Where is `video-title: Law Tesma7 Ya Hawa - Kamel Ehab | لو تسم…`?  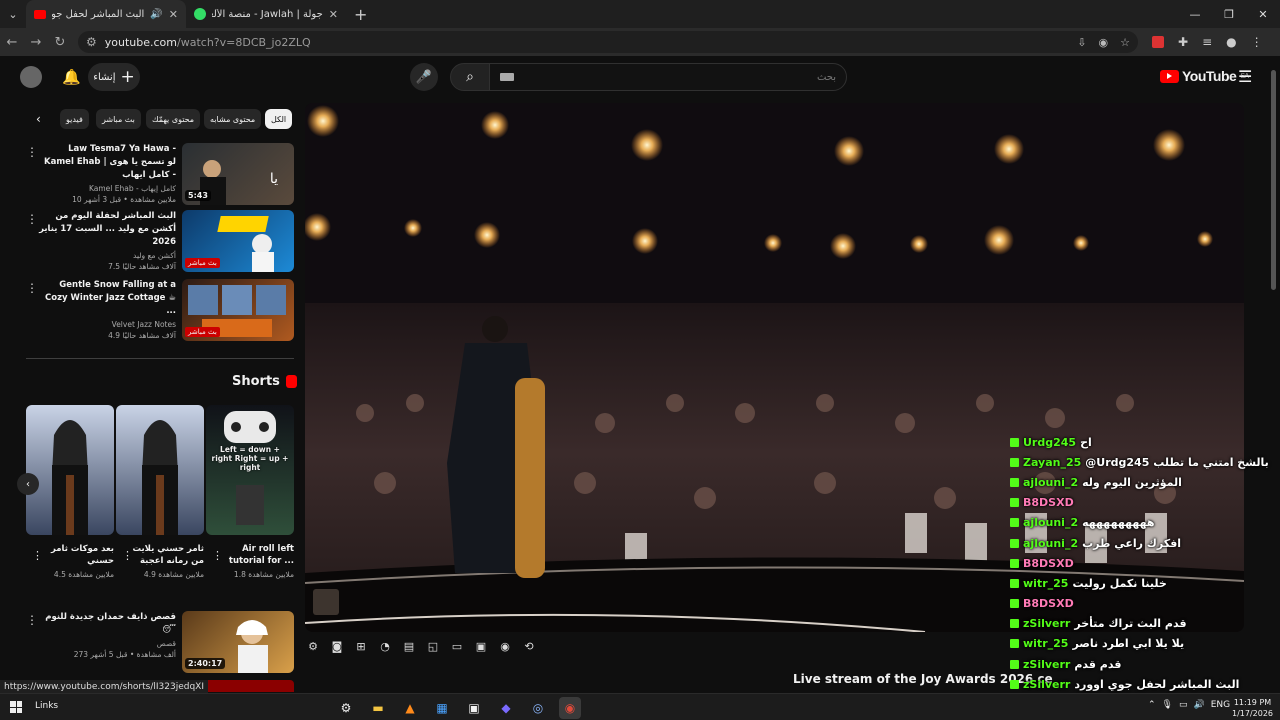 video-title: Law Tesma7 Ya Hawa - Kamel Ehab | لو تسم… is located at coordinates (107, 162).